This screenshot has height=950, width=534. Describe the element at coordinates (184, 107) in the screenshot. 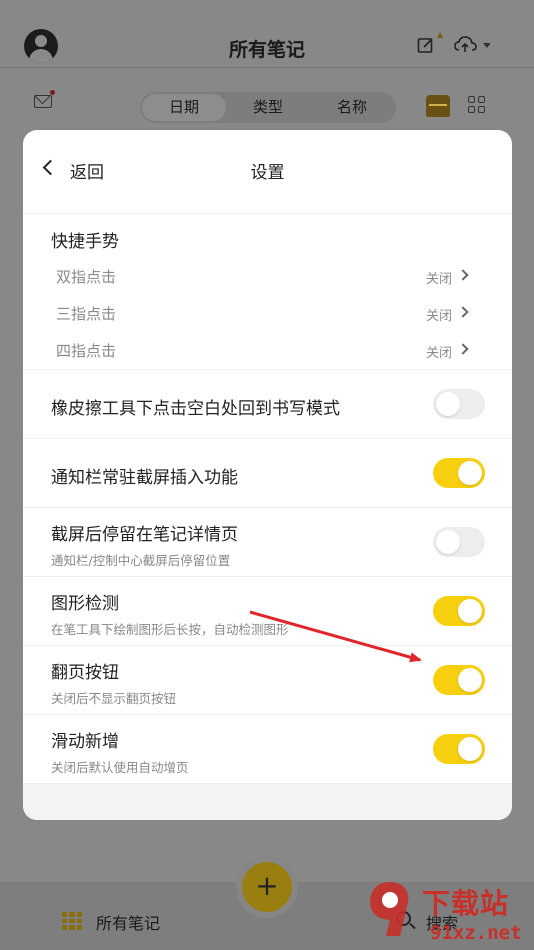

I see `tab-date: 日期` at that location.